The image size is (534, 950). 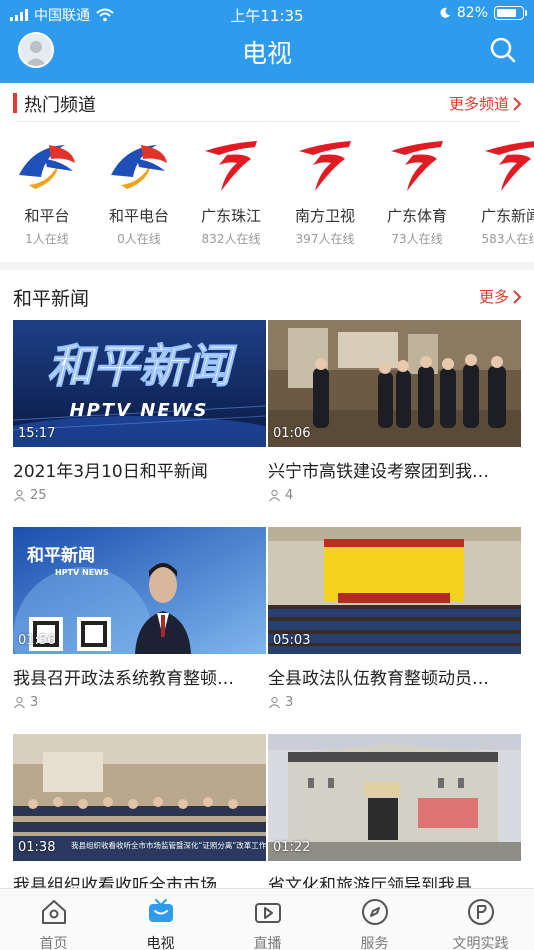 I want to click on more-news-link: 更多, so click(x=500, y=296).